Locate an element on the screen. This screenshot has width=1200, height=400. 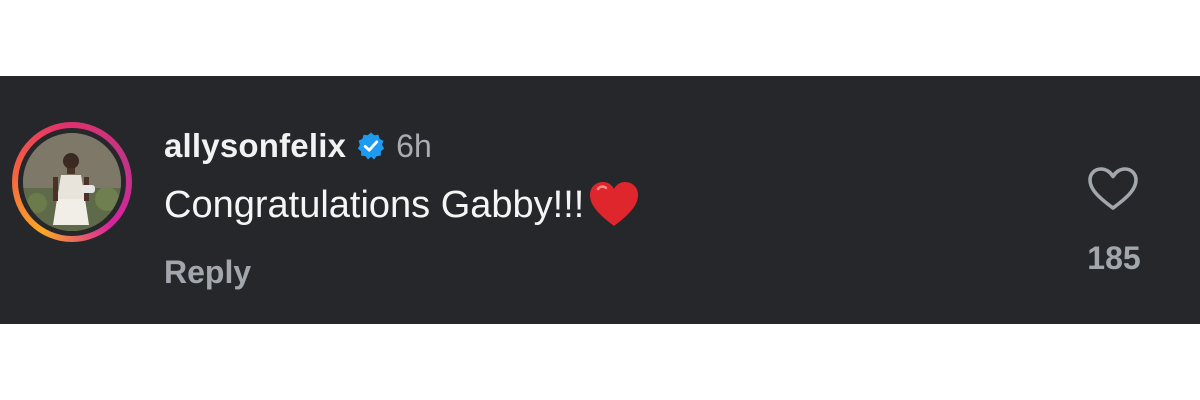
avatar-story-ring is located at coordinates (72, 182).